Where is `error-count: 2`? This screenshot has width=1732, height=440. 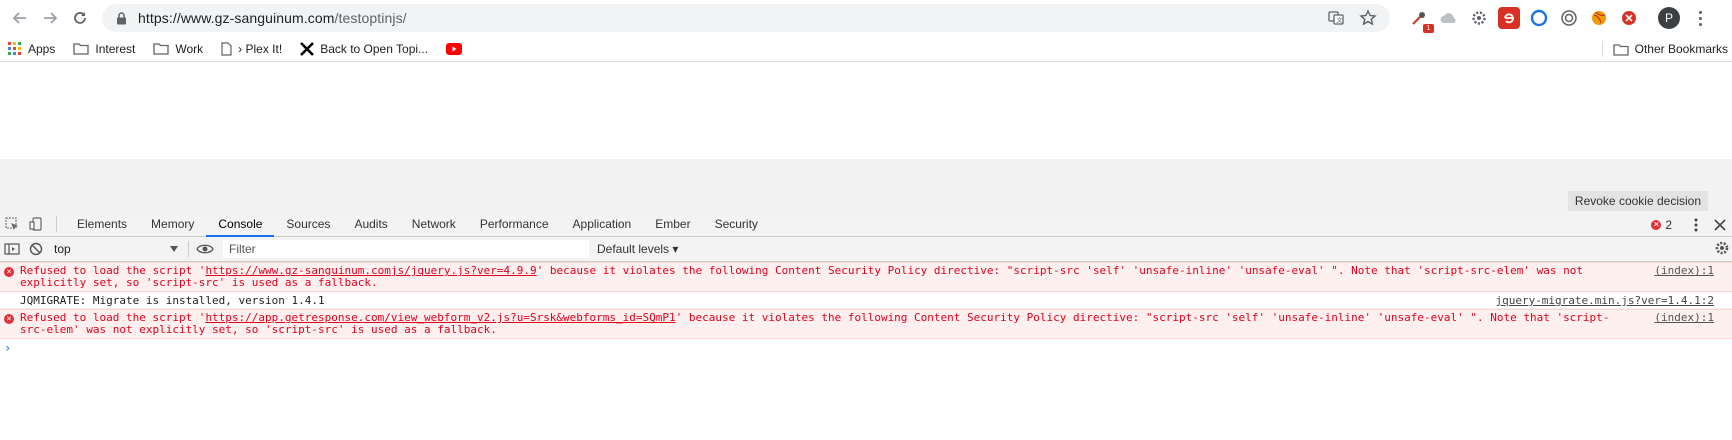
error-count: 2 is located at coordinates (1668, 224).